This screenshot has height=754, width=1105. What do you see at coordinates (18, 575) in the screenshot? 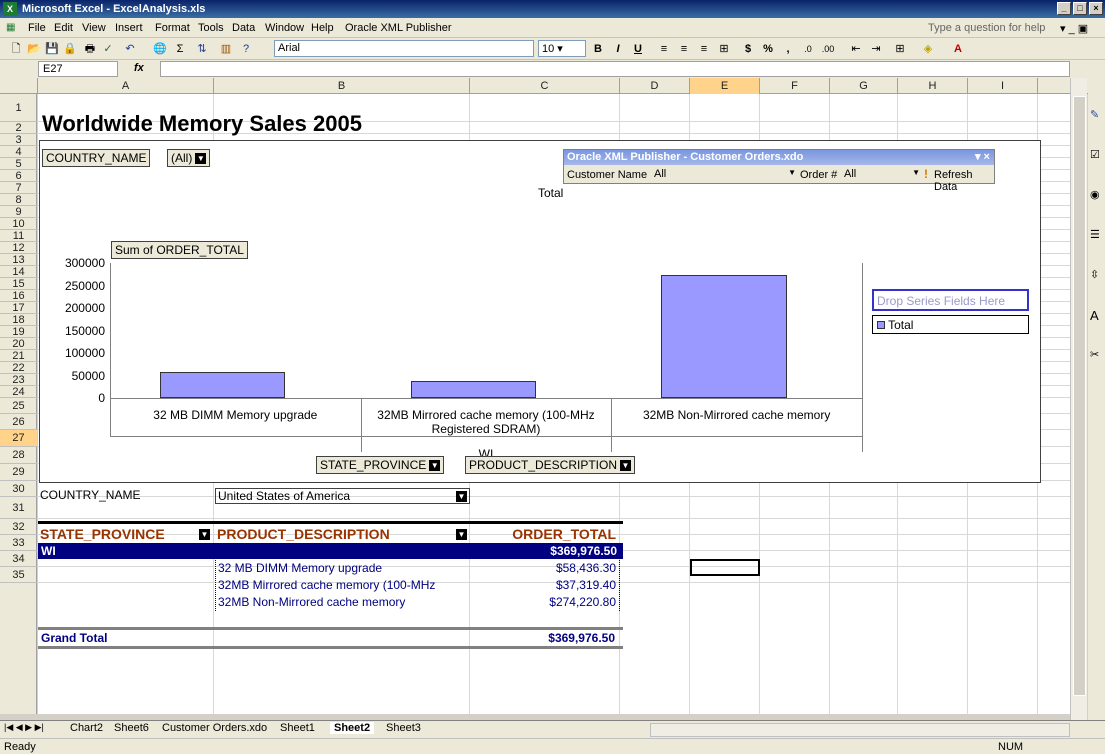
I see `row-header: 35` at bounding box center [18, 575].